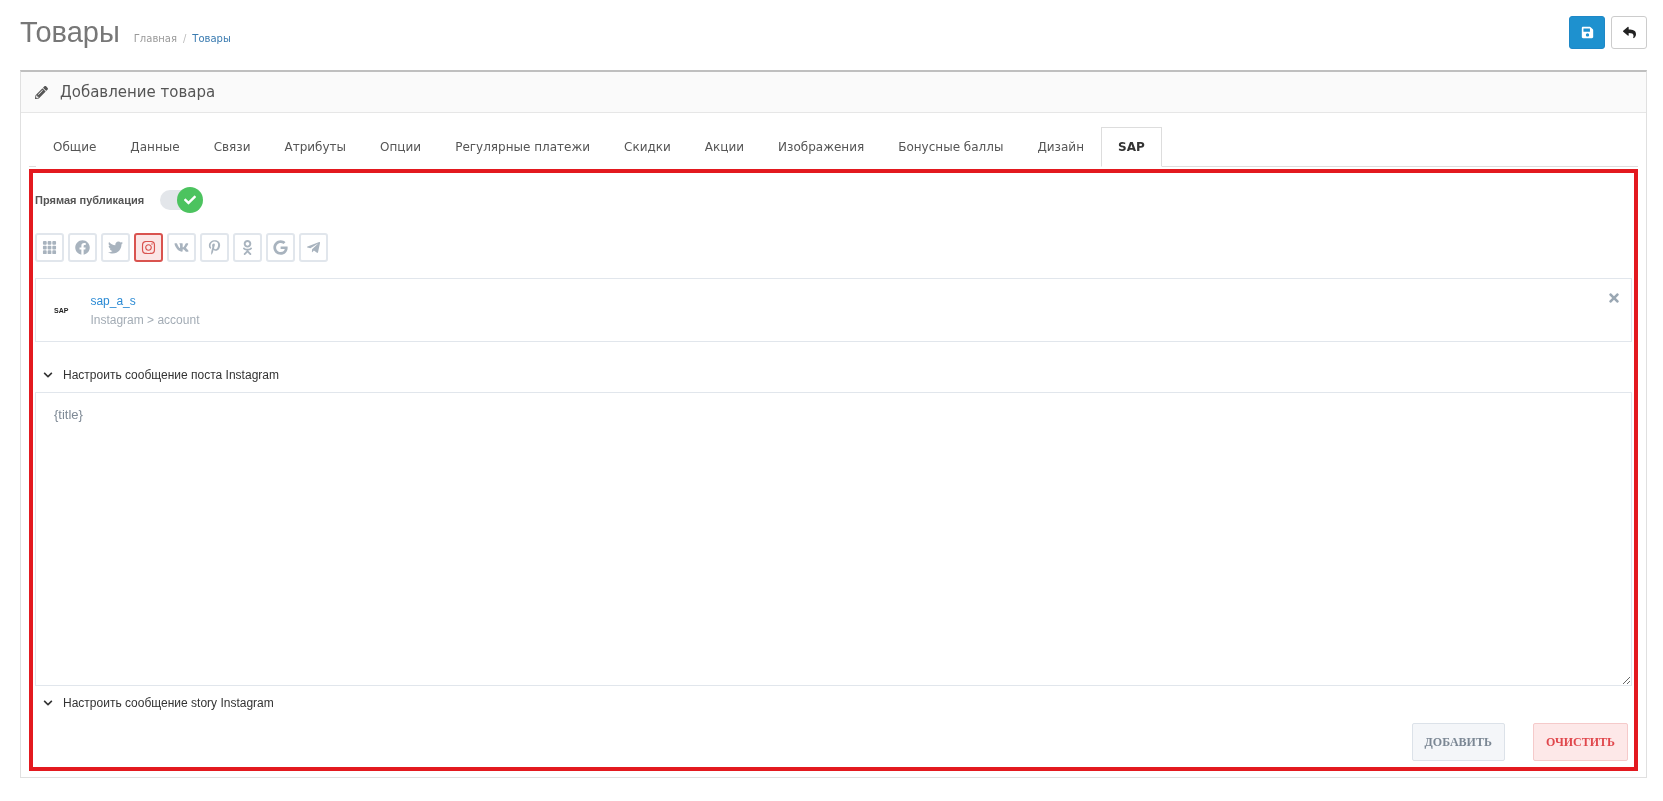  Describe the element at coordinates (41, 92) in the screenshot. I see `pencil-icon` at that location.